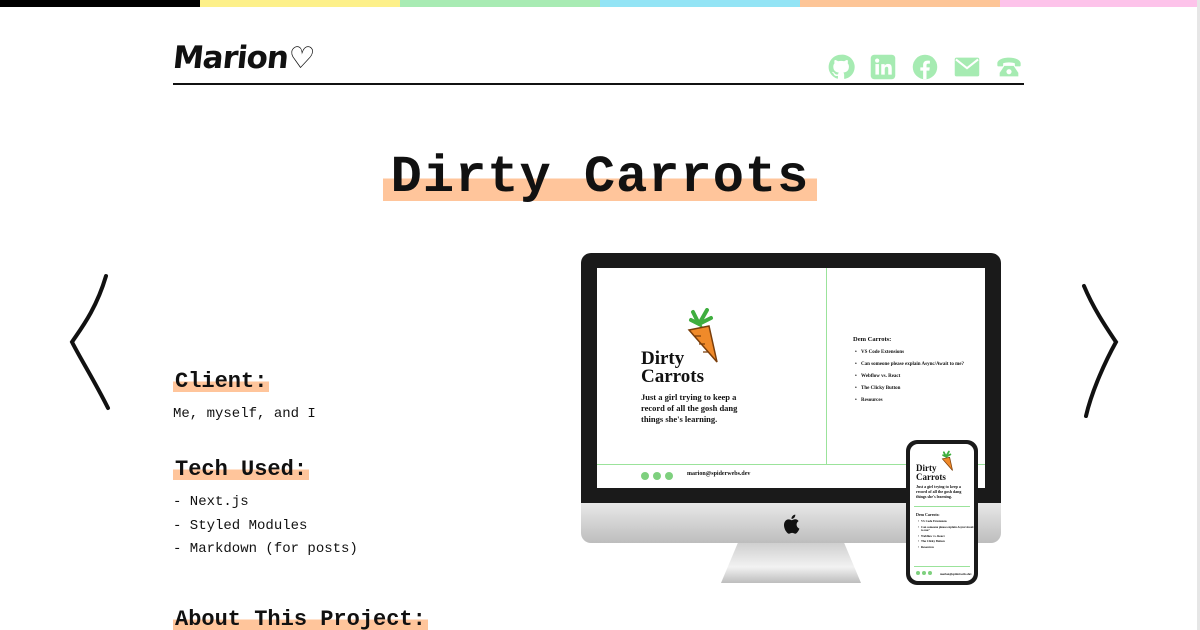 The height and width of the screenshot is (630, 1200). Describe the element at coordinates (909, 353) in the screenshot. I see `mockup-sidebar-item: VS Code Extensions` at that location.